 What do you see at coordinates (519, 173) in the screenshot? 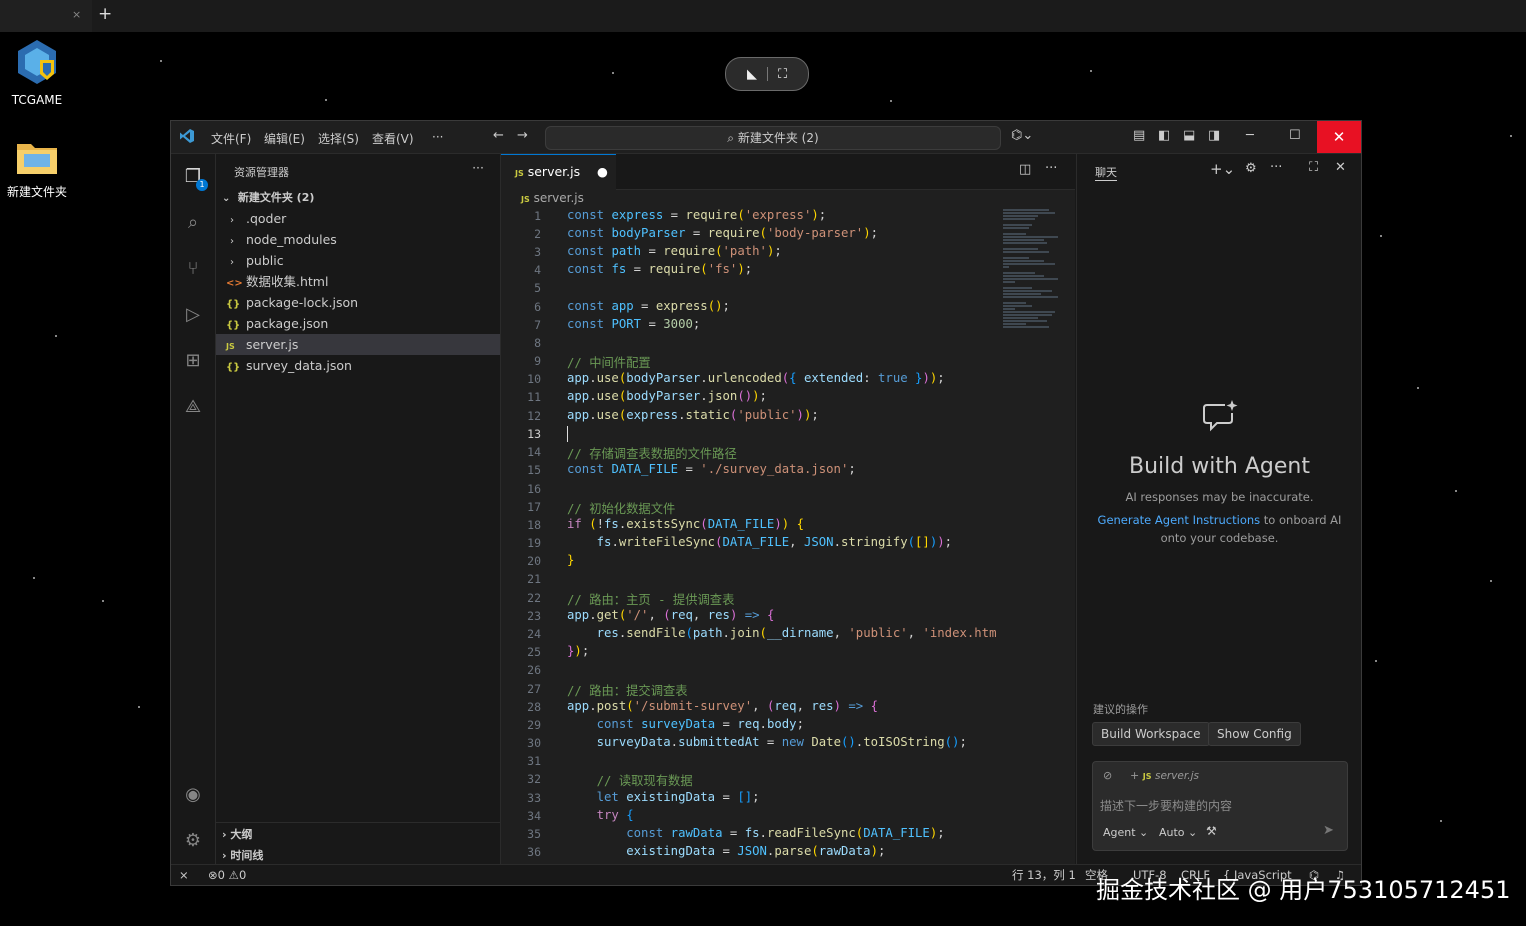
I see `js-file-icon: JS` at bounding box center [519, 173].